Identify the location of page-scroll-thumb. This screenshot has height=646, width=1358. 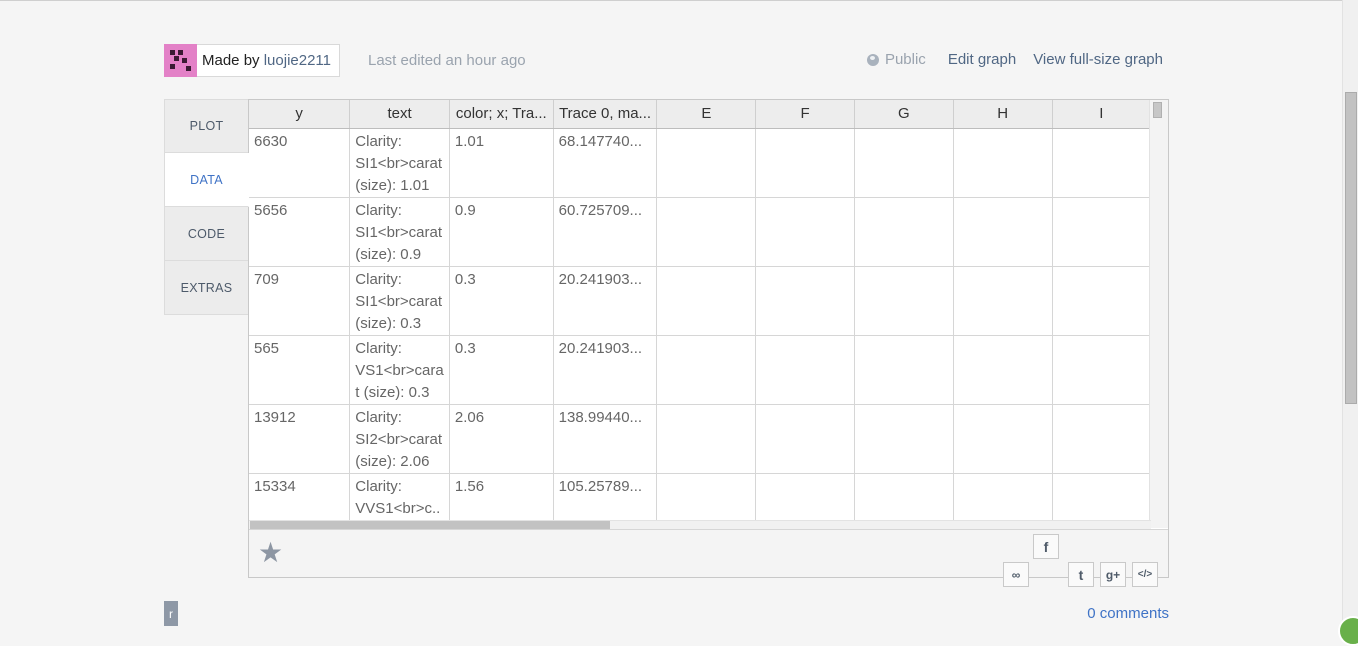
(1351, 248).